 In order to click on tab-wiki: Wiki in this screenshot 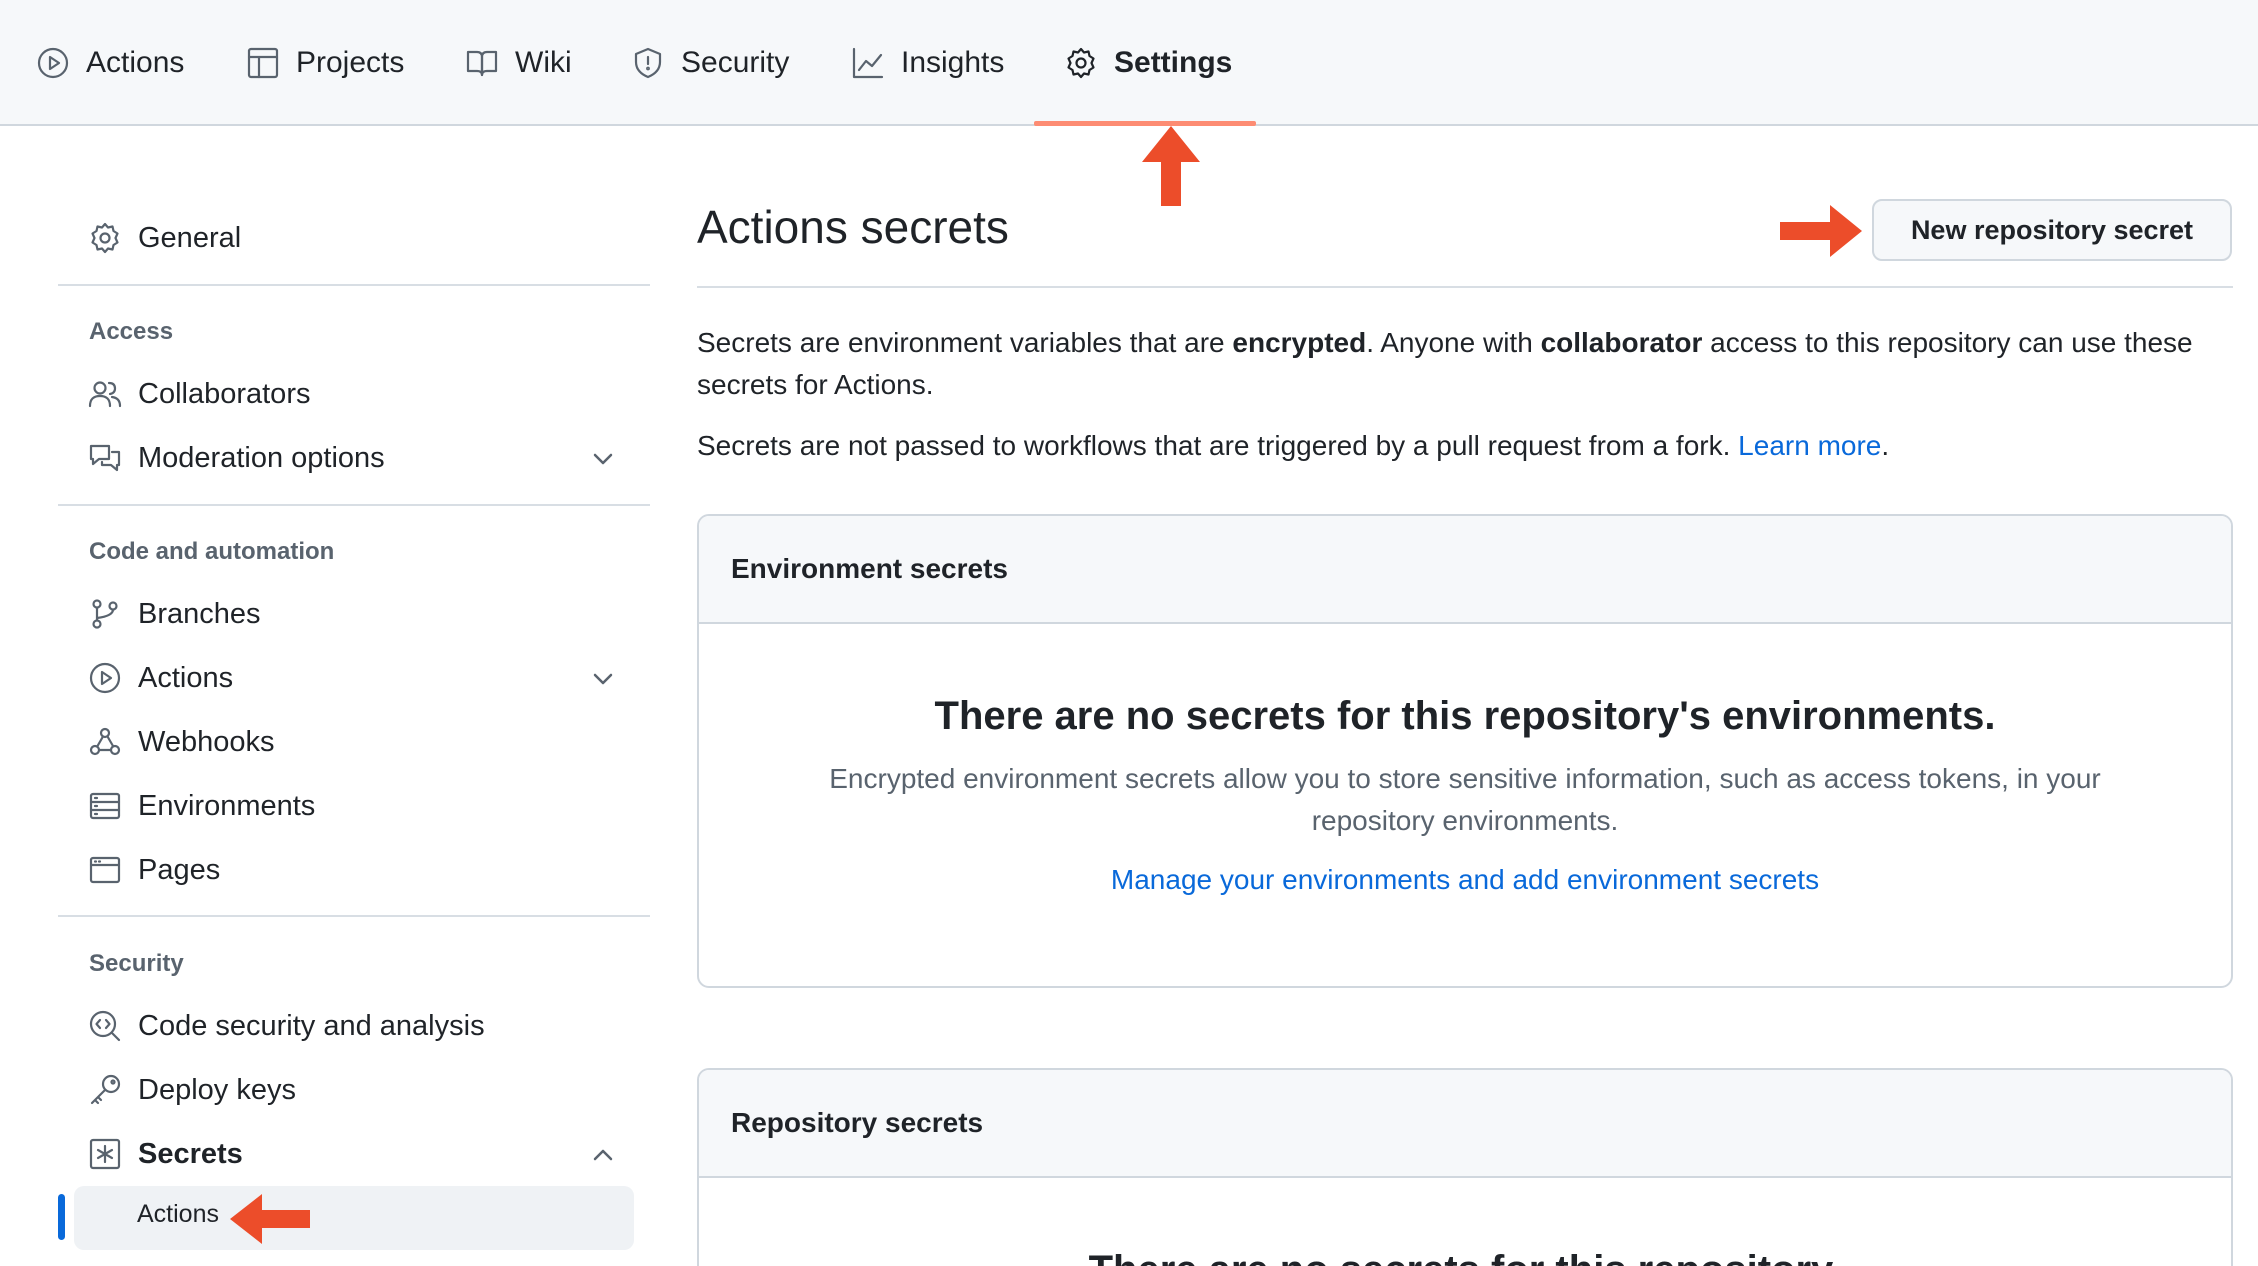, I will do `click(518, 63)`.